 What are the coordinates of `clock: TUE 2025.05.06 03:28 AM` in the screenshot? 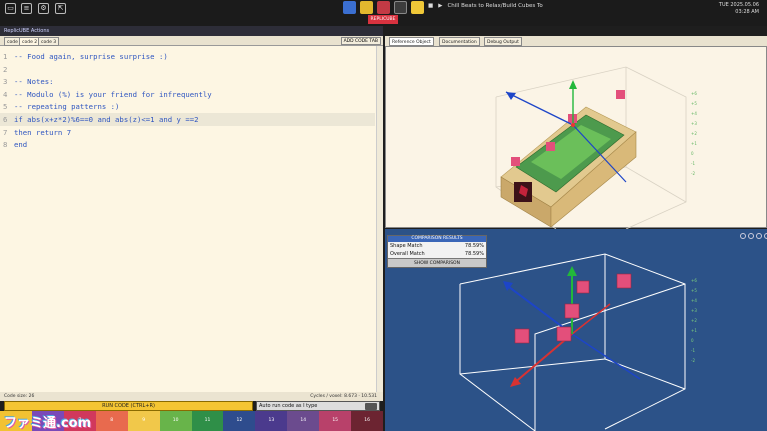 It's located at (739, 9).